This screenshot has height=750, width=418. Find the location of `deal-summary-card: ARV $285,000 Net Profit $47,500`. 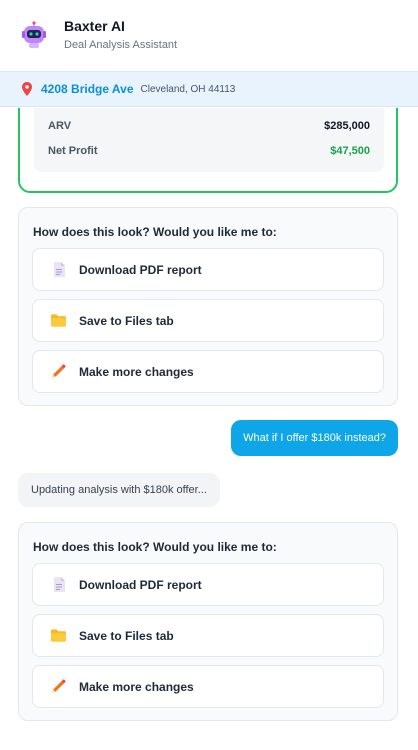

deal-summary-card: ARV $285,000 Net Profit $47,500 is located at coordinates (208, 150).